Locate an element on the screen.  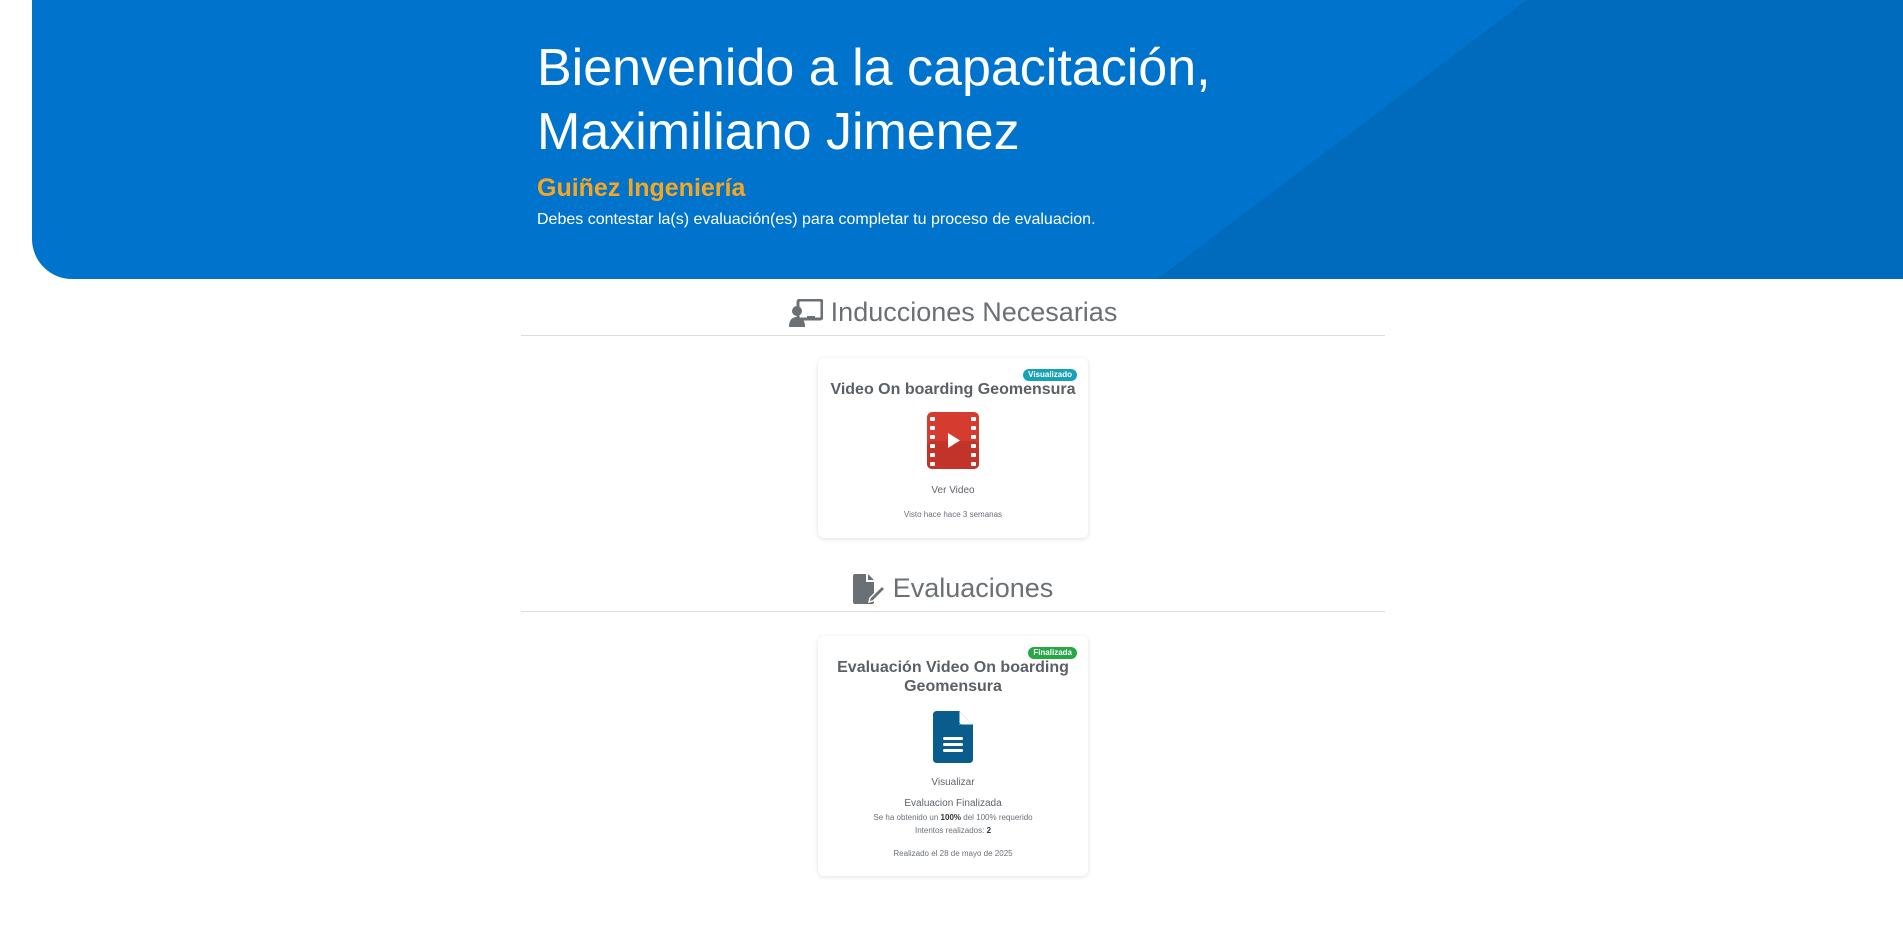
video-film-icon is located at coordinates (953, 440).